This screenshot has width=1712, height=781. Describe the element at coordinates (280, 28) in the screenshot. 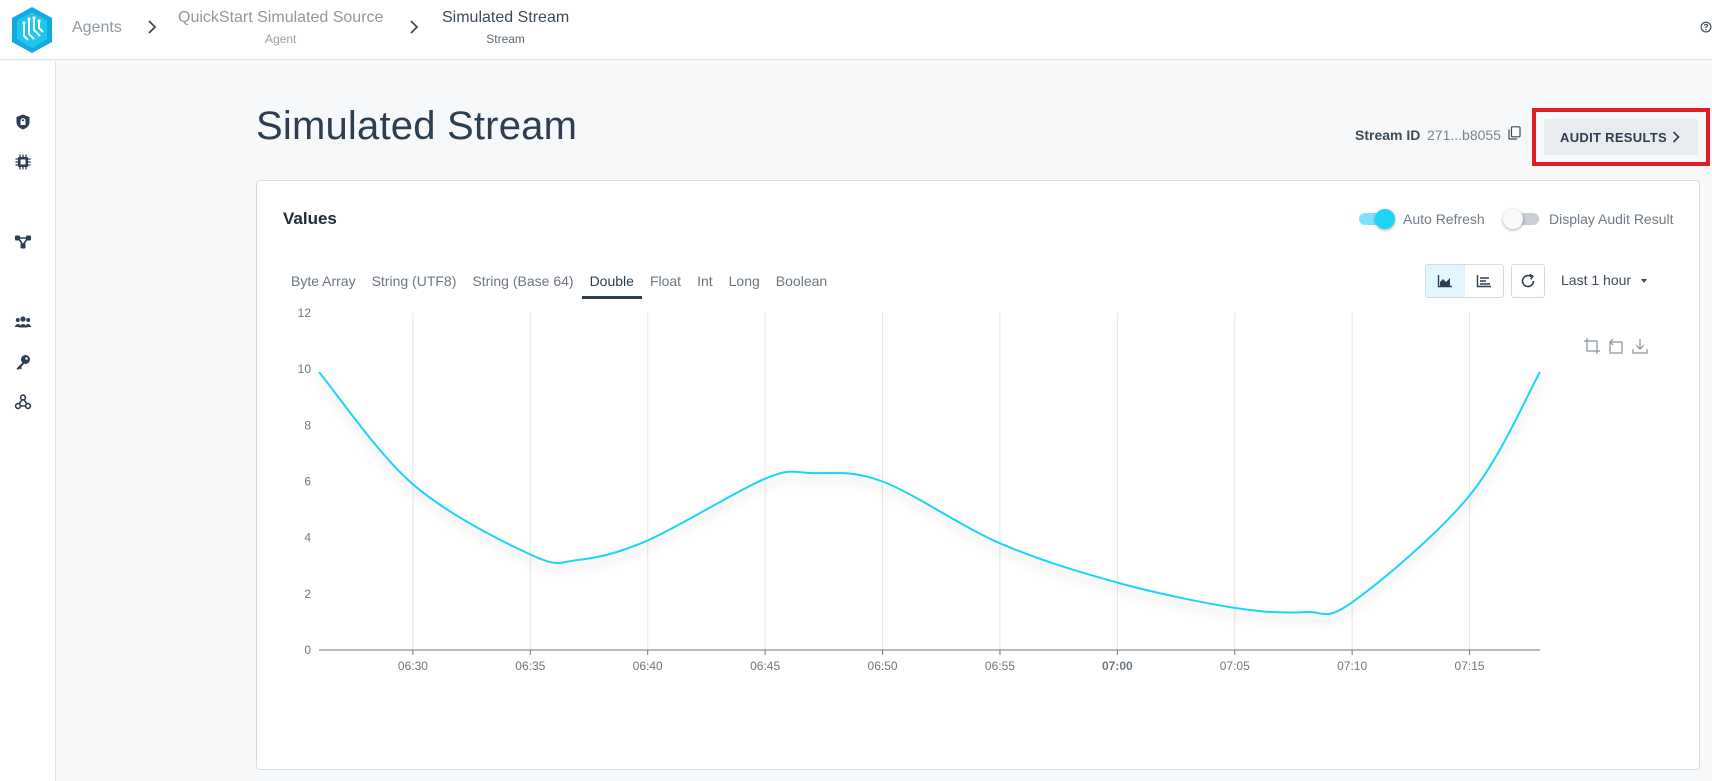

I see `breadcrumb-agent: QuickStart Simulated Source Agent` at that location.